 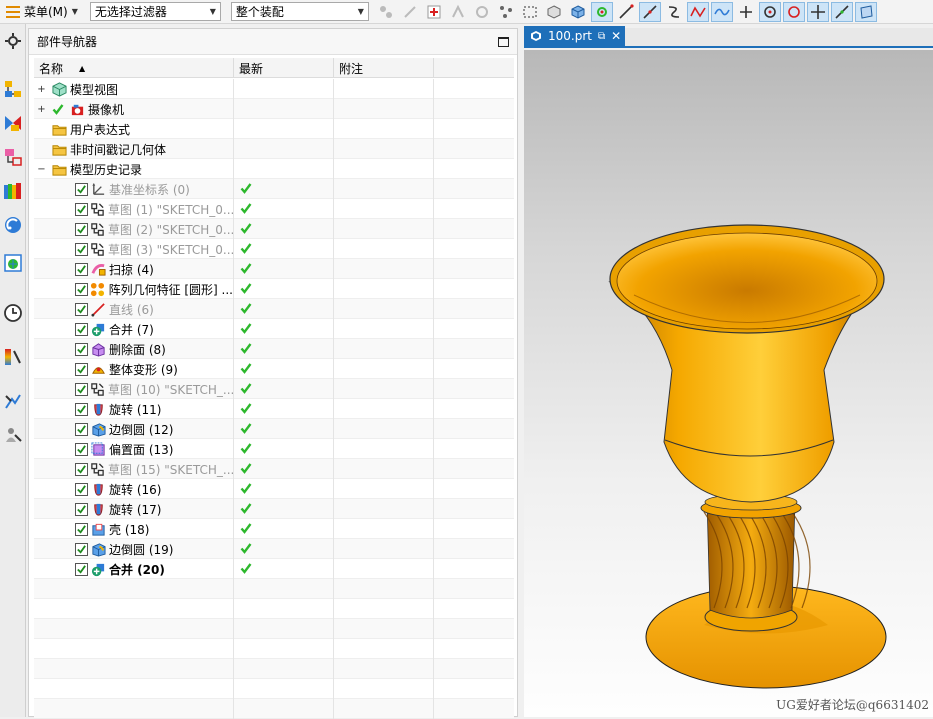 I want to click on line-tool-icon, so click(x=626, y=12).